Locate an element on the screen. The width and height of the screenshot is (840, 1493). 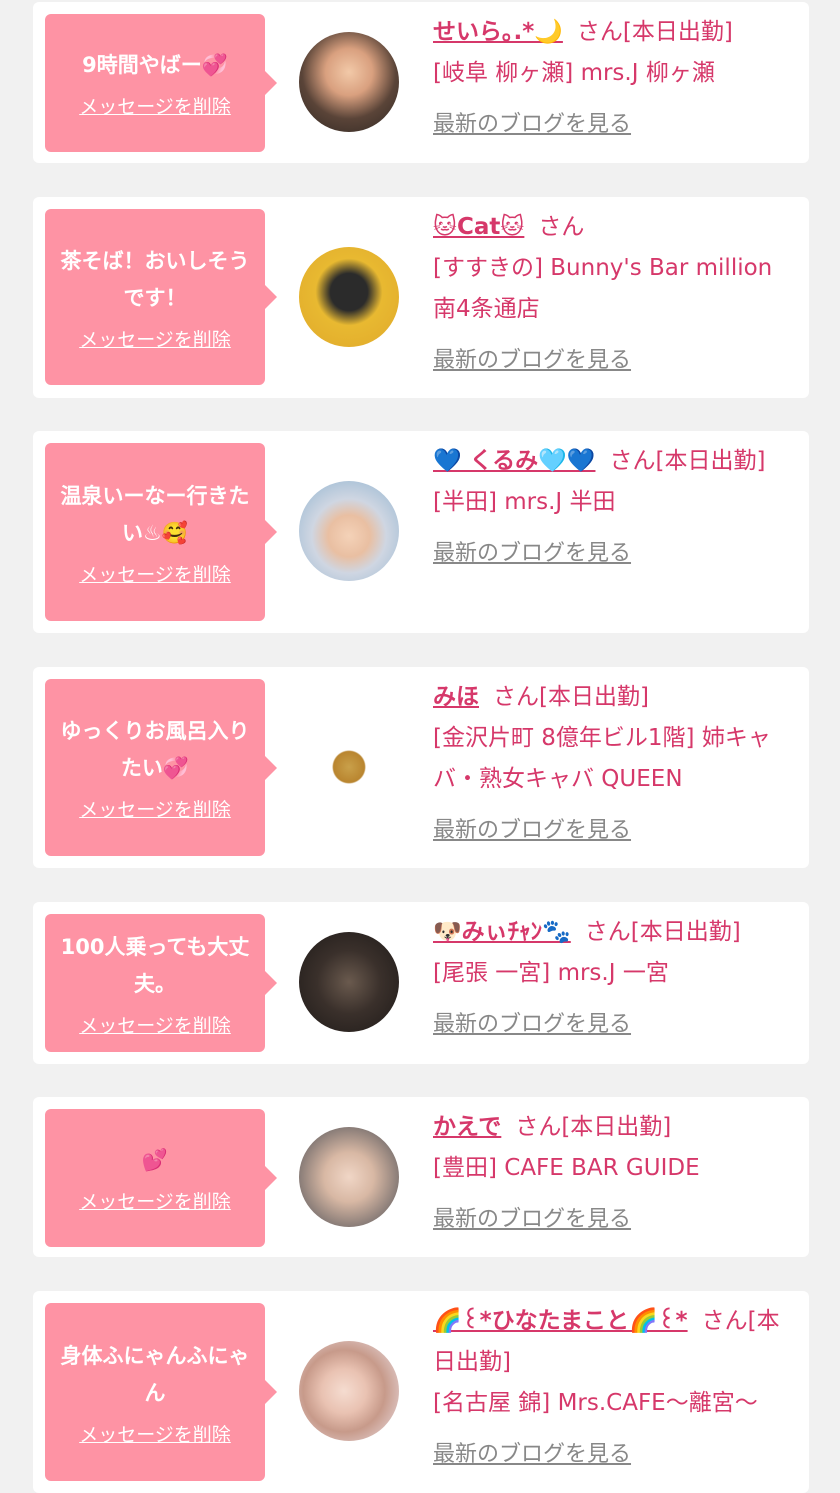
shop-name: [金沢片町 8億年ビル1階] 姉キャバ・熟女キャバ QUEEN is located at coordinates (602, 758).